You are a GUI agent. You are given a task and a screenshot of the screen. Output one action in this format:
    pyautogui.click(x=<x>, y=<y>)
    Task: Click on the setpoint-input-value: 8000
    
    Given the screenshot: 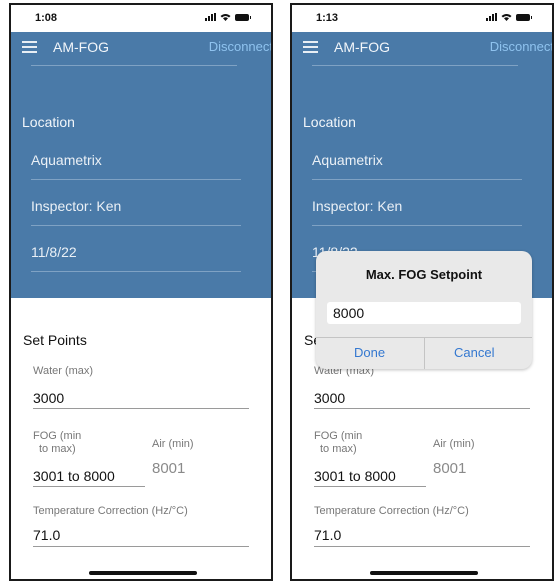 What is the action you would take?
    pyautogui.click(x=349, y=313)
    